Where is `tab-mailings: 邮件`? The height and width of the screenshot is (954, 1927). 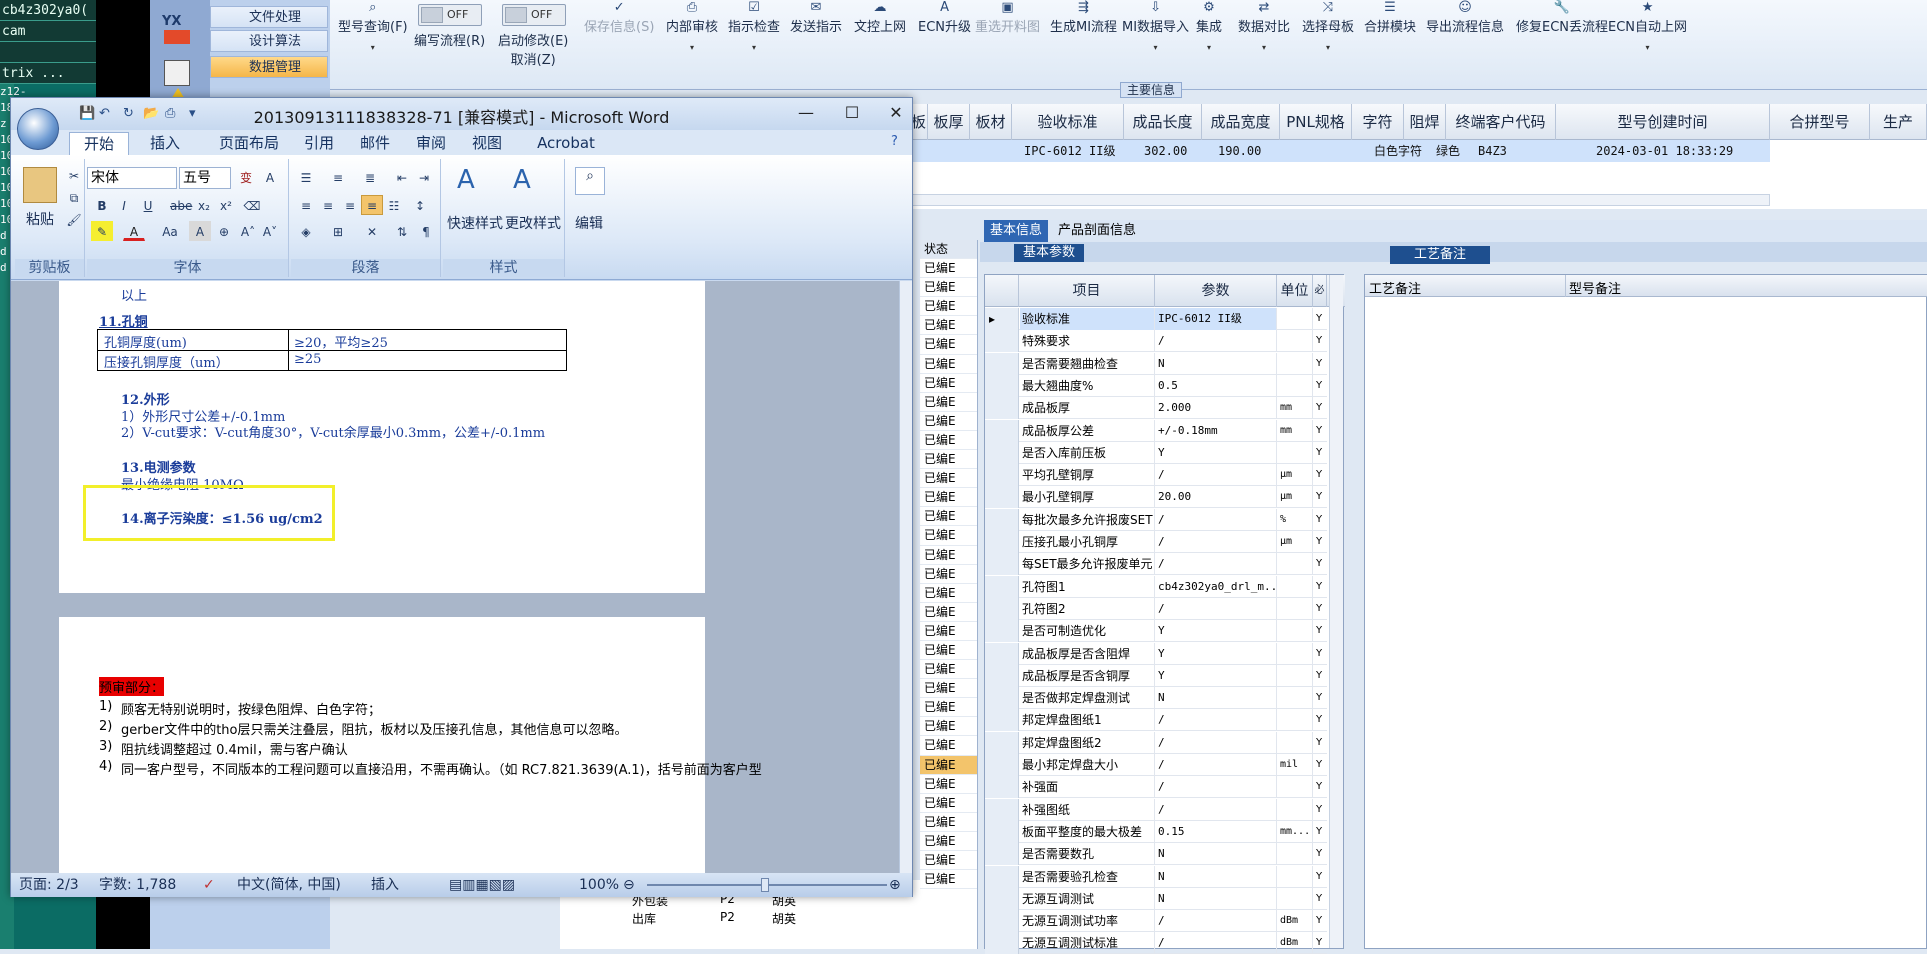
tab-mailings: 邮件 is located at coordinates (375, 143).